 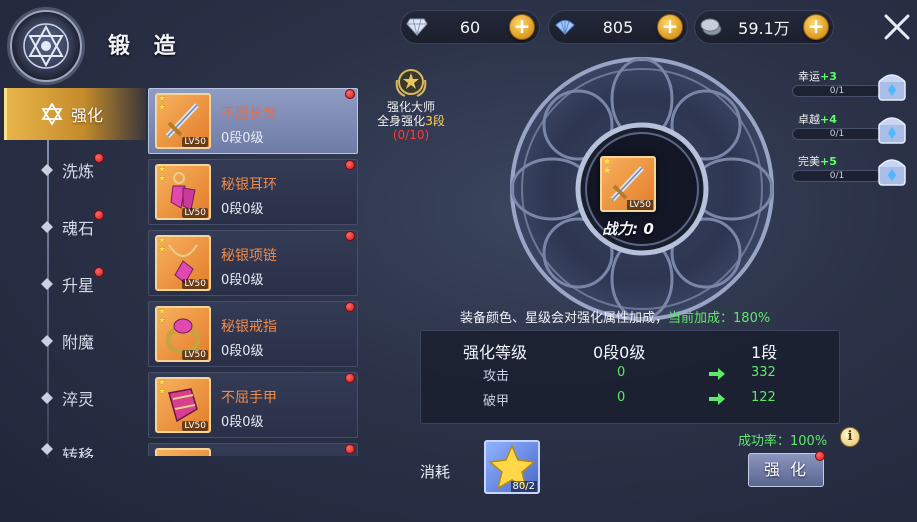 I want to click on sidebar-item-refine: 洗炼, so click(x=72, y=170).